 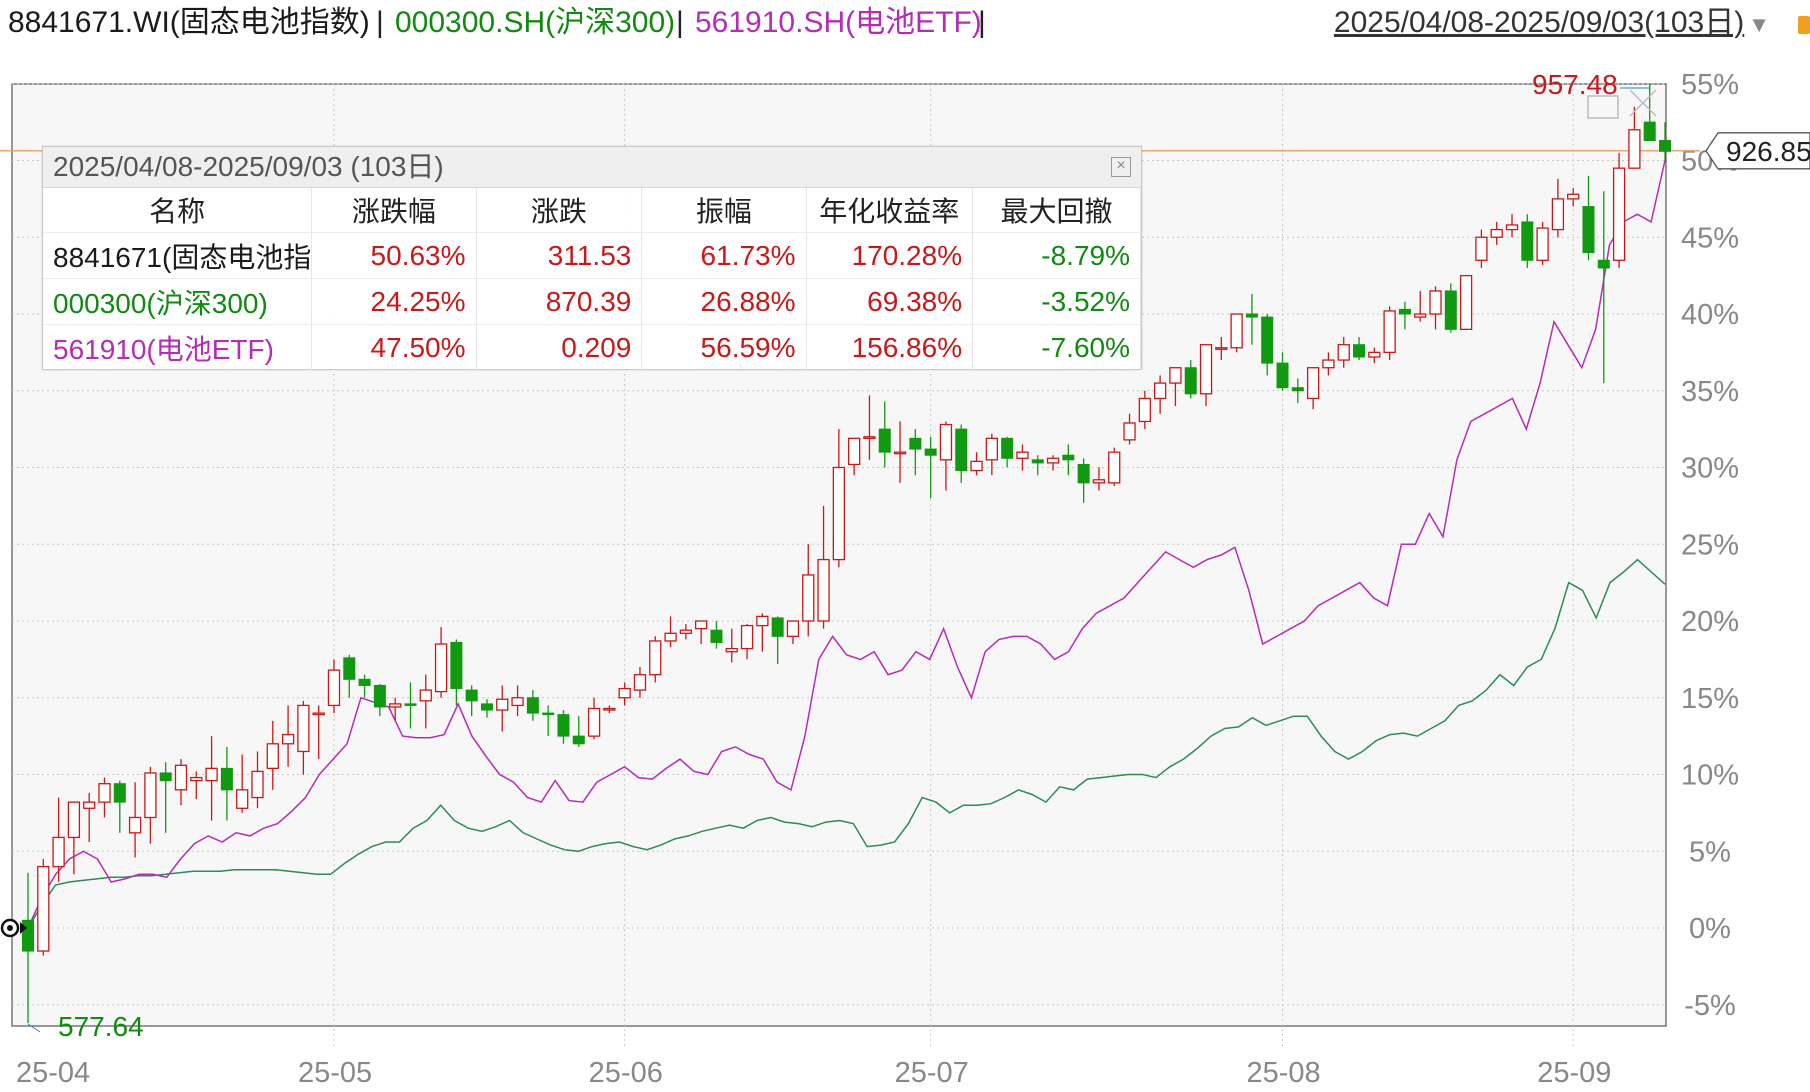 I want to click on close-icon: ×, so click(x=1121, y=167).